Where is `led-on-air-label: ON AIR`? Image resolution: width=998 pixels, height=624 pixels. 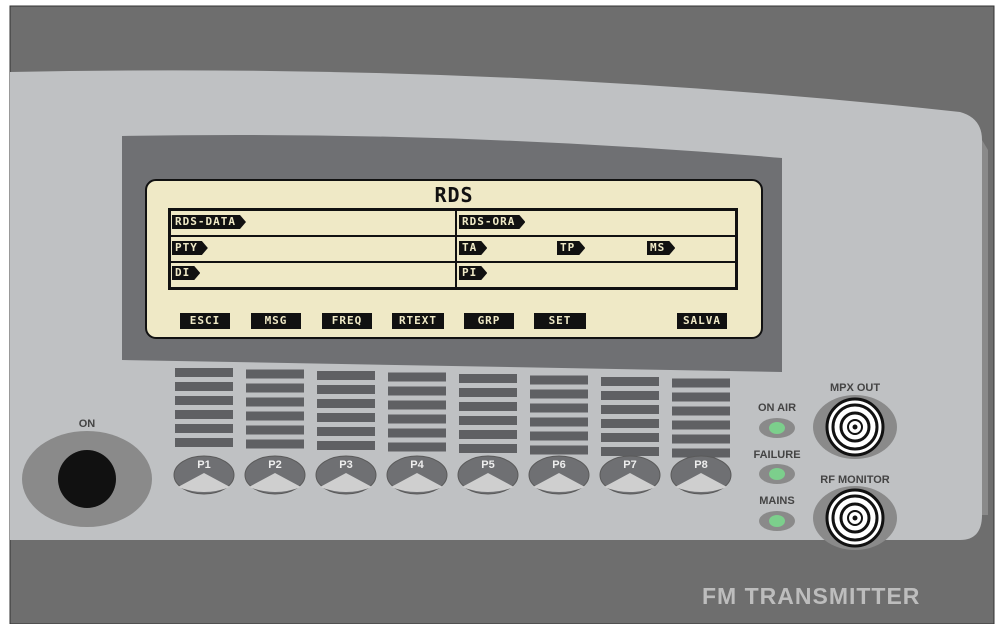 led-on-air-label: ON AIR is located at coordinates (777, 408).